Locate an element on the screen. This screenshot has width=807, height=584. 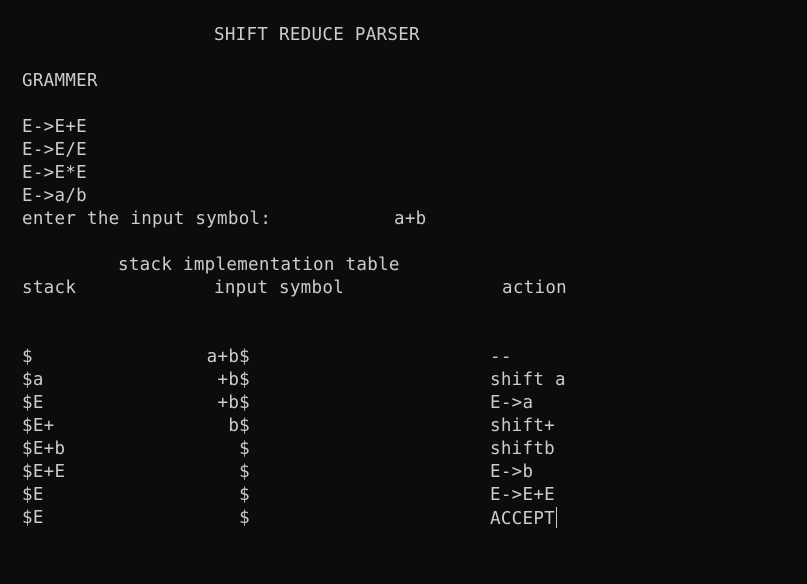
production-line: E->E/E is located at coordinates (55, 150).